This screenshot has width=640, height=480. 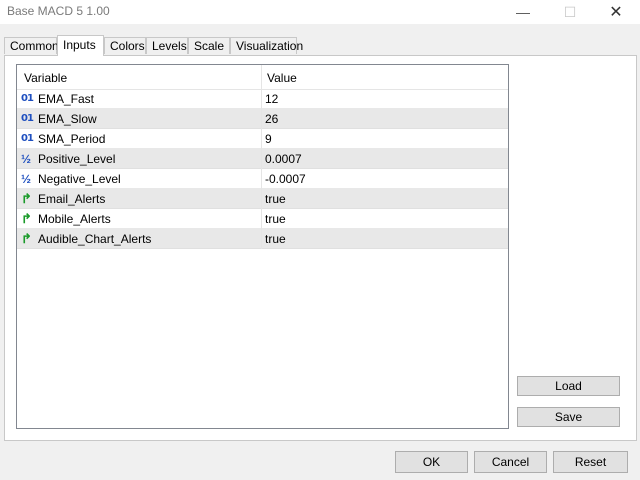 I want to click on column-header-variable: Variable, so click(x=45, y=78).